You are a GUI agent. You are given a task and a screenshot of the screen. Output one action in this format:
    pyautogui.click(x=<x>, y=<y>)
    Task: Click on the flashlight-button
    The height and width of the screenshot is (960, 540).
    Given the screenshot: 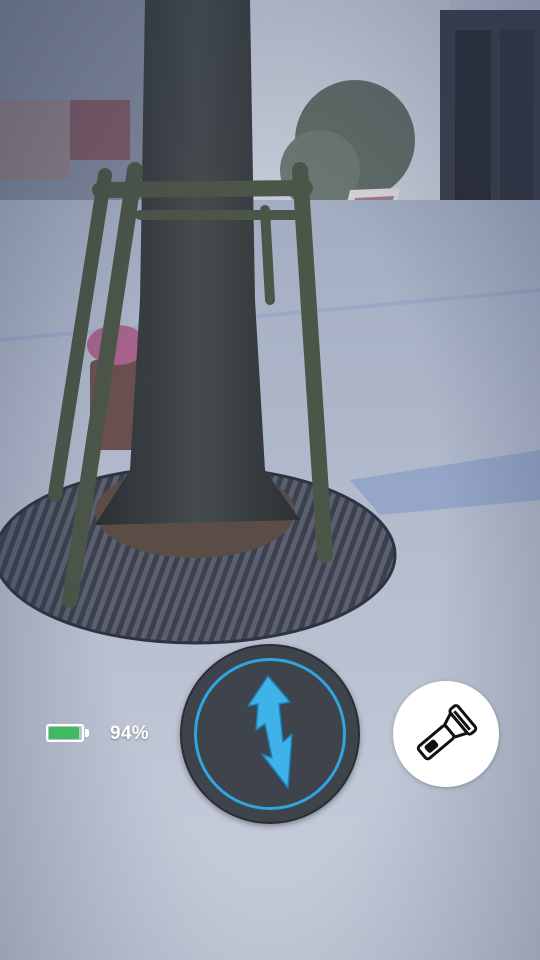 What is the action you would take?
    pyautogui.click(x=446, y=734)
    